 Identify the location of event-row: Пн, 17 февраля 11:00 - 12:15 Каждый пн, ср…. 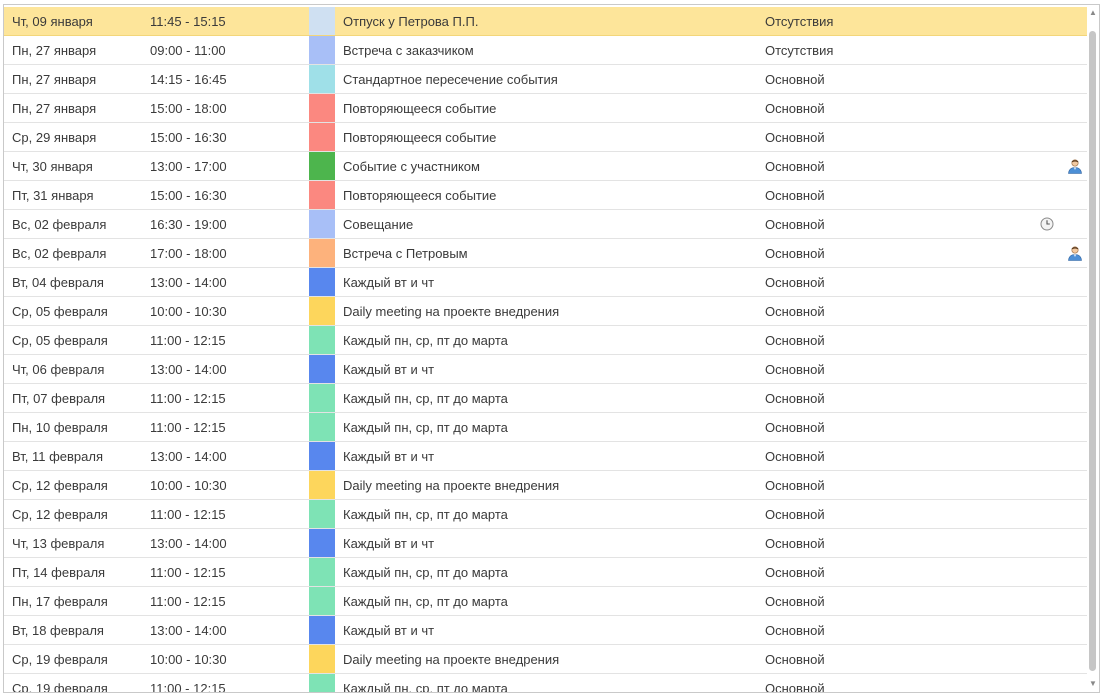
(545, 601).